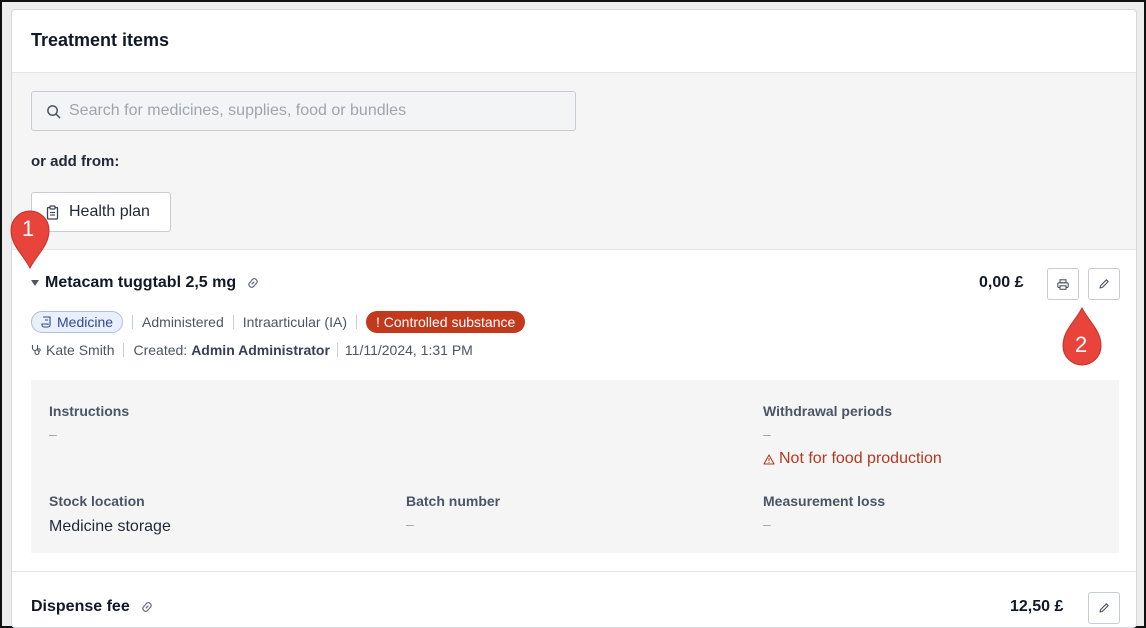  What do you see at coordinates (100, 40) in the screenshot?
I see `panel-title: Treatment items` at bounding box center [100, 40].